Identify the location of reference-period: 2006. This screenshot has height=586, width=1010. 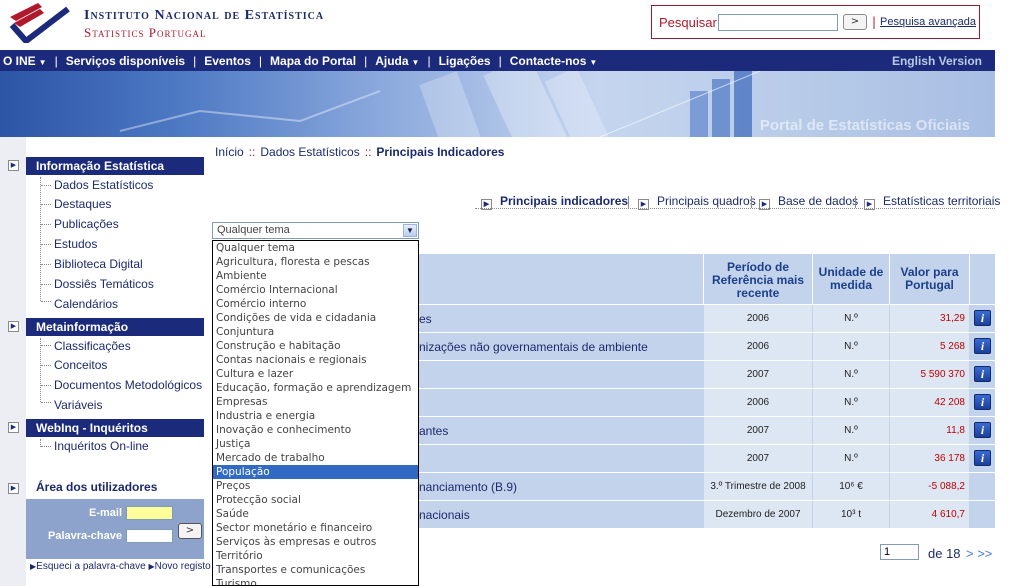
(758, 346).